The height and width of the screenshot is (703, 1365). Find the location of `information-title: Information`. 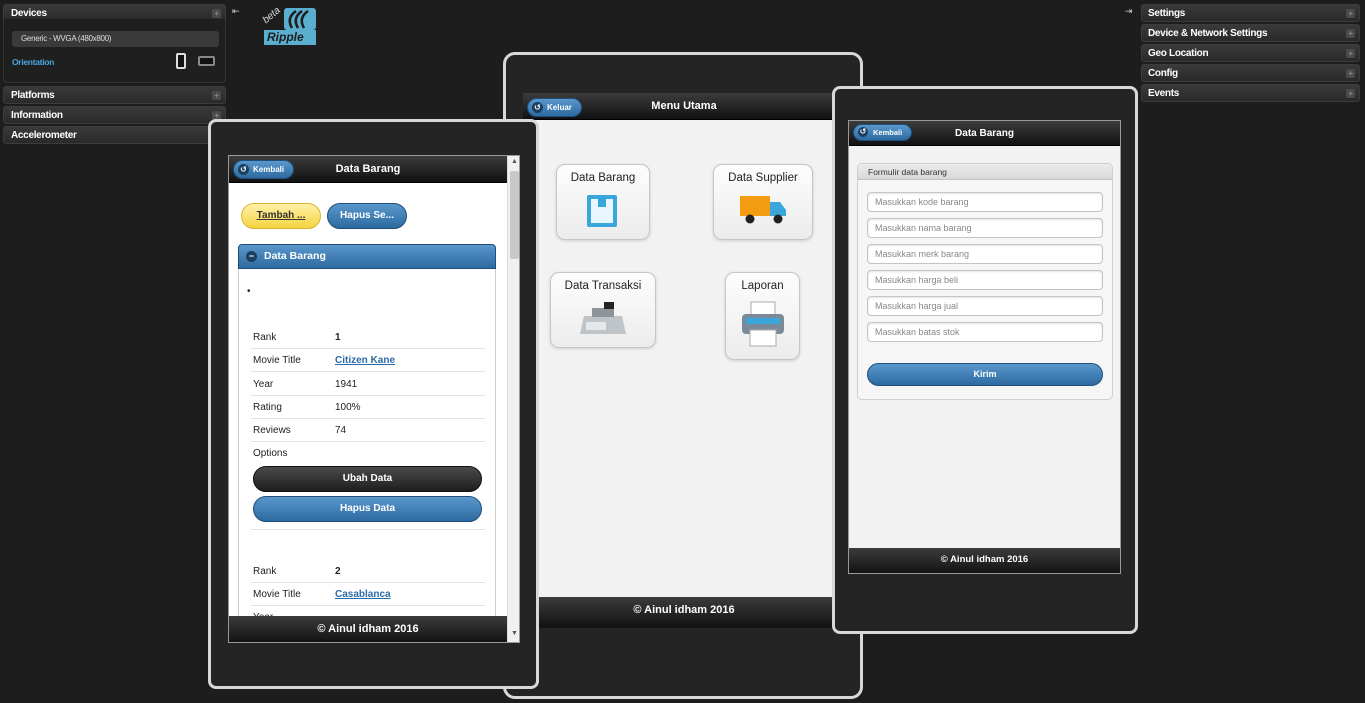

information-title: Information is located at coordinates (37, 115).